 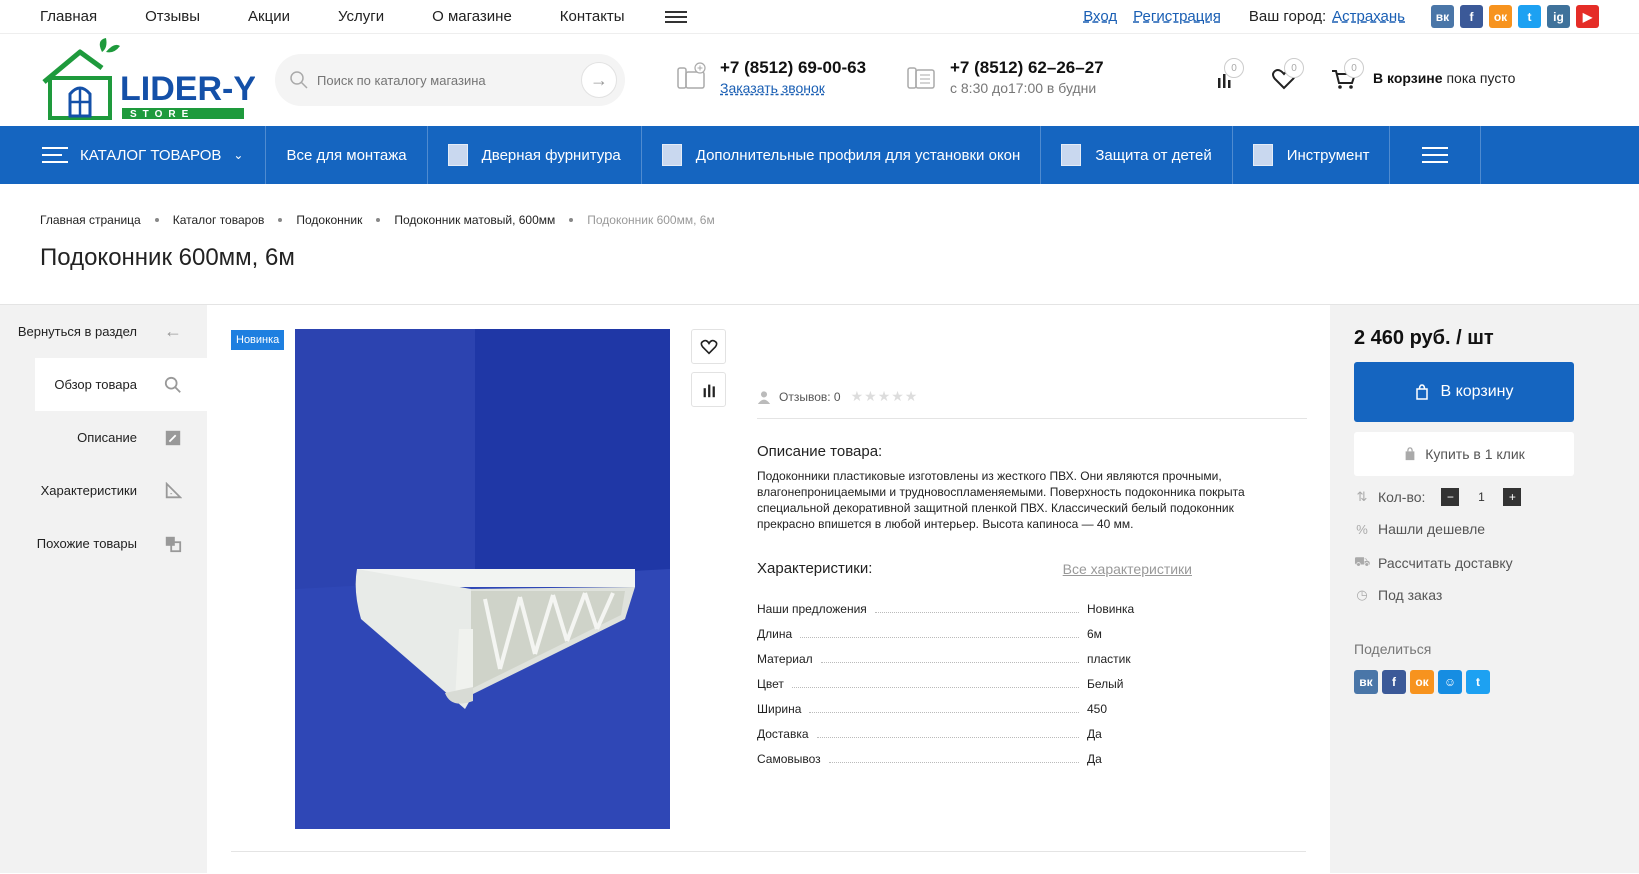 What do you see at coordinates (1558, 16) in the screenshot?
I see `instagram-icon: ig` at bounding box center [1558, 16].